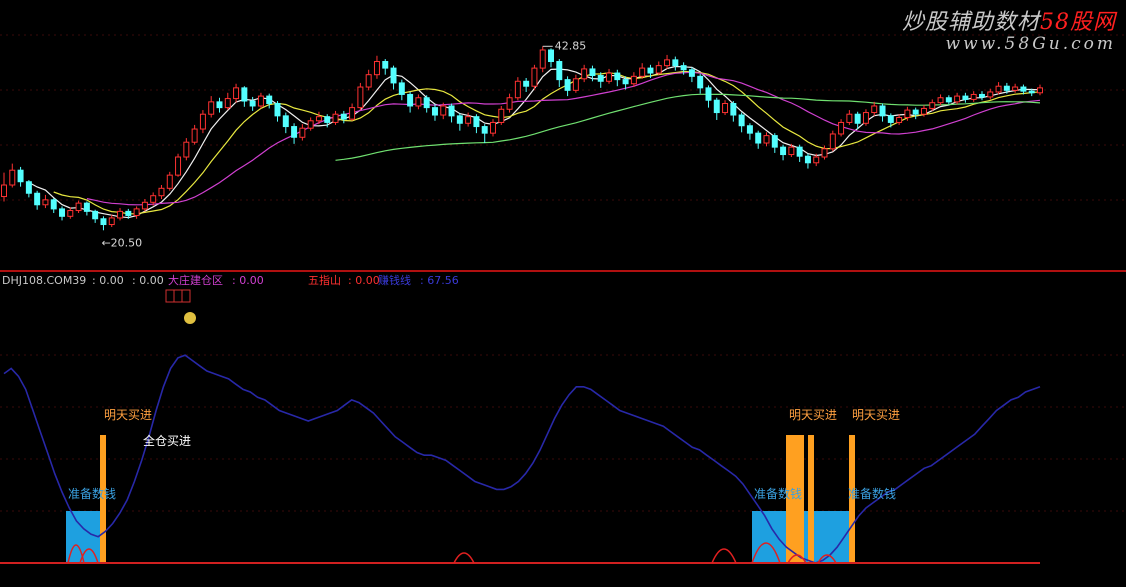 The height and width of the screenshot is (587, 1126). What do you see at coordinates (190, 318) in the screenshot?
I see `money-bag-icon` at bounding box center [190, 318].